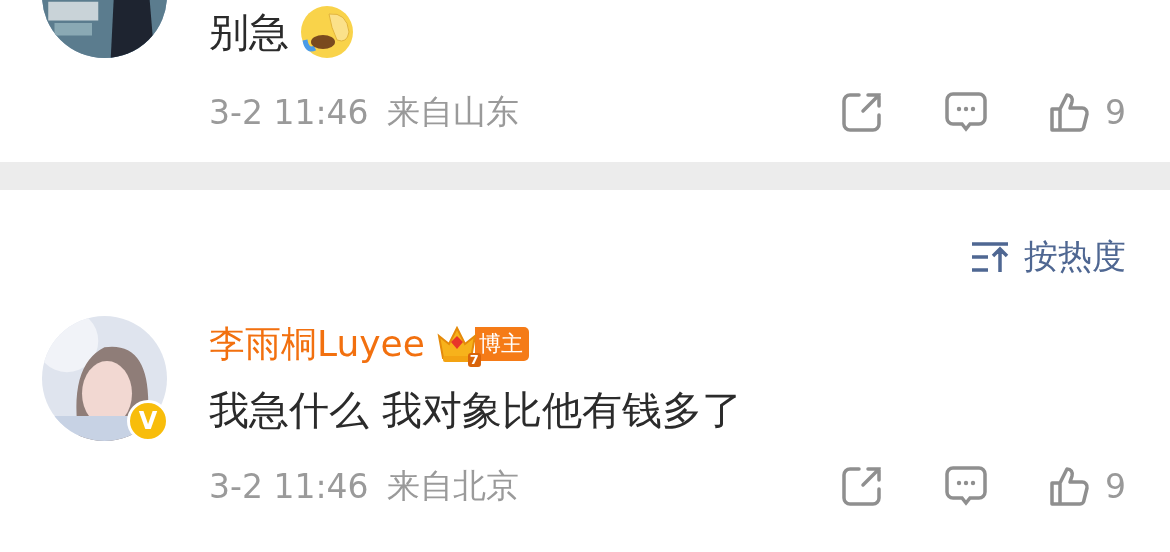 This screenshot has width=1170, height=552. What do you see at coordinates (327, 32) in the screenshot?
I see `laughing-crying-face-icon` at bounding box center [327, 32].